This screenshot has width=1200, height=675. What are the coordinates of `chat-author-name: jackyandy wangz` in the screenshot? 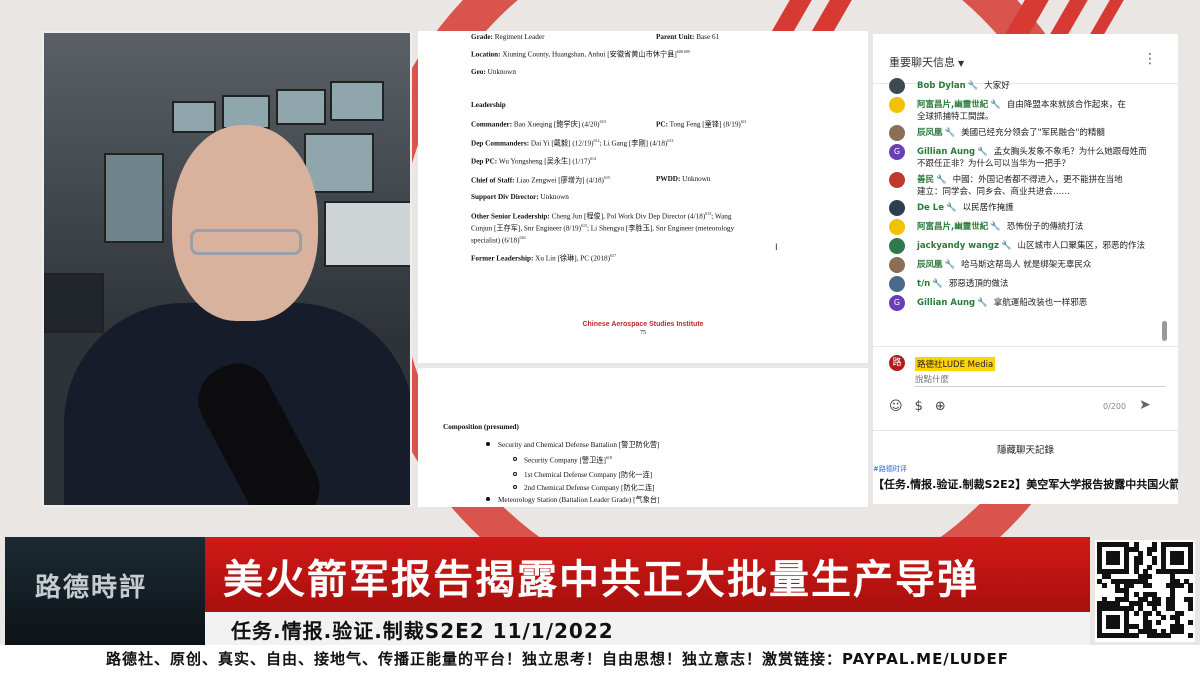 It's located at (958, 246).